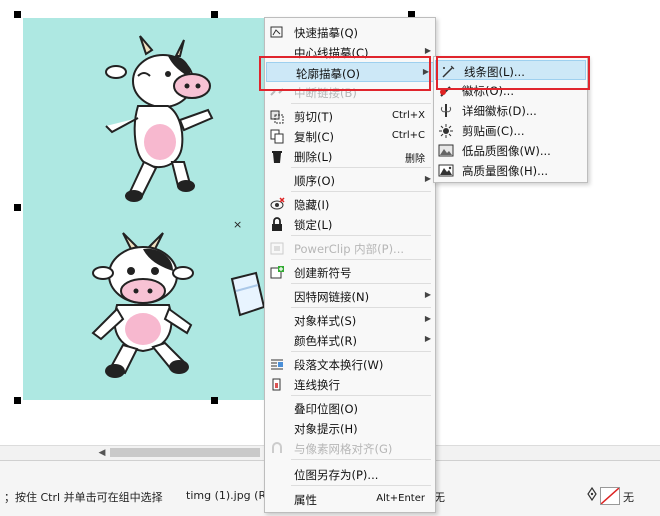 Image resolution: width=660 pixels, height=516 pixels. I want to click on menu-item-internet-link: 因特网链接(N) ▶, so click(350, 296).